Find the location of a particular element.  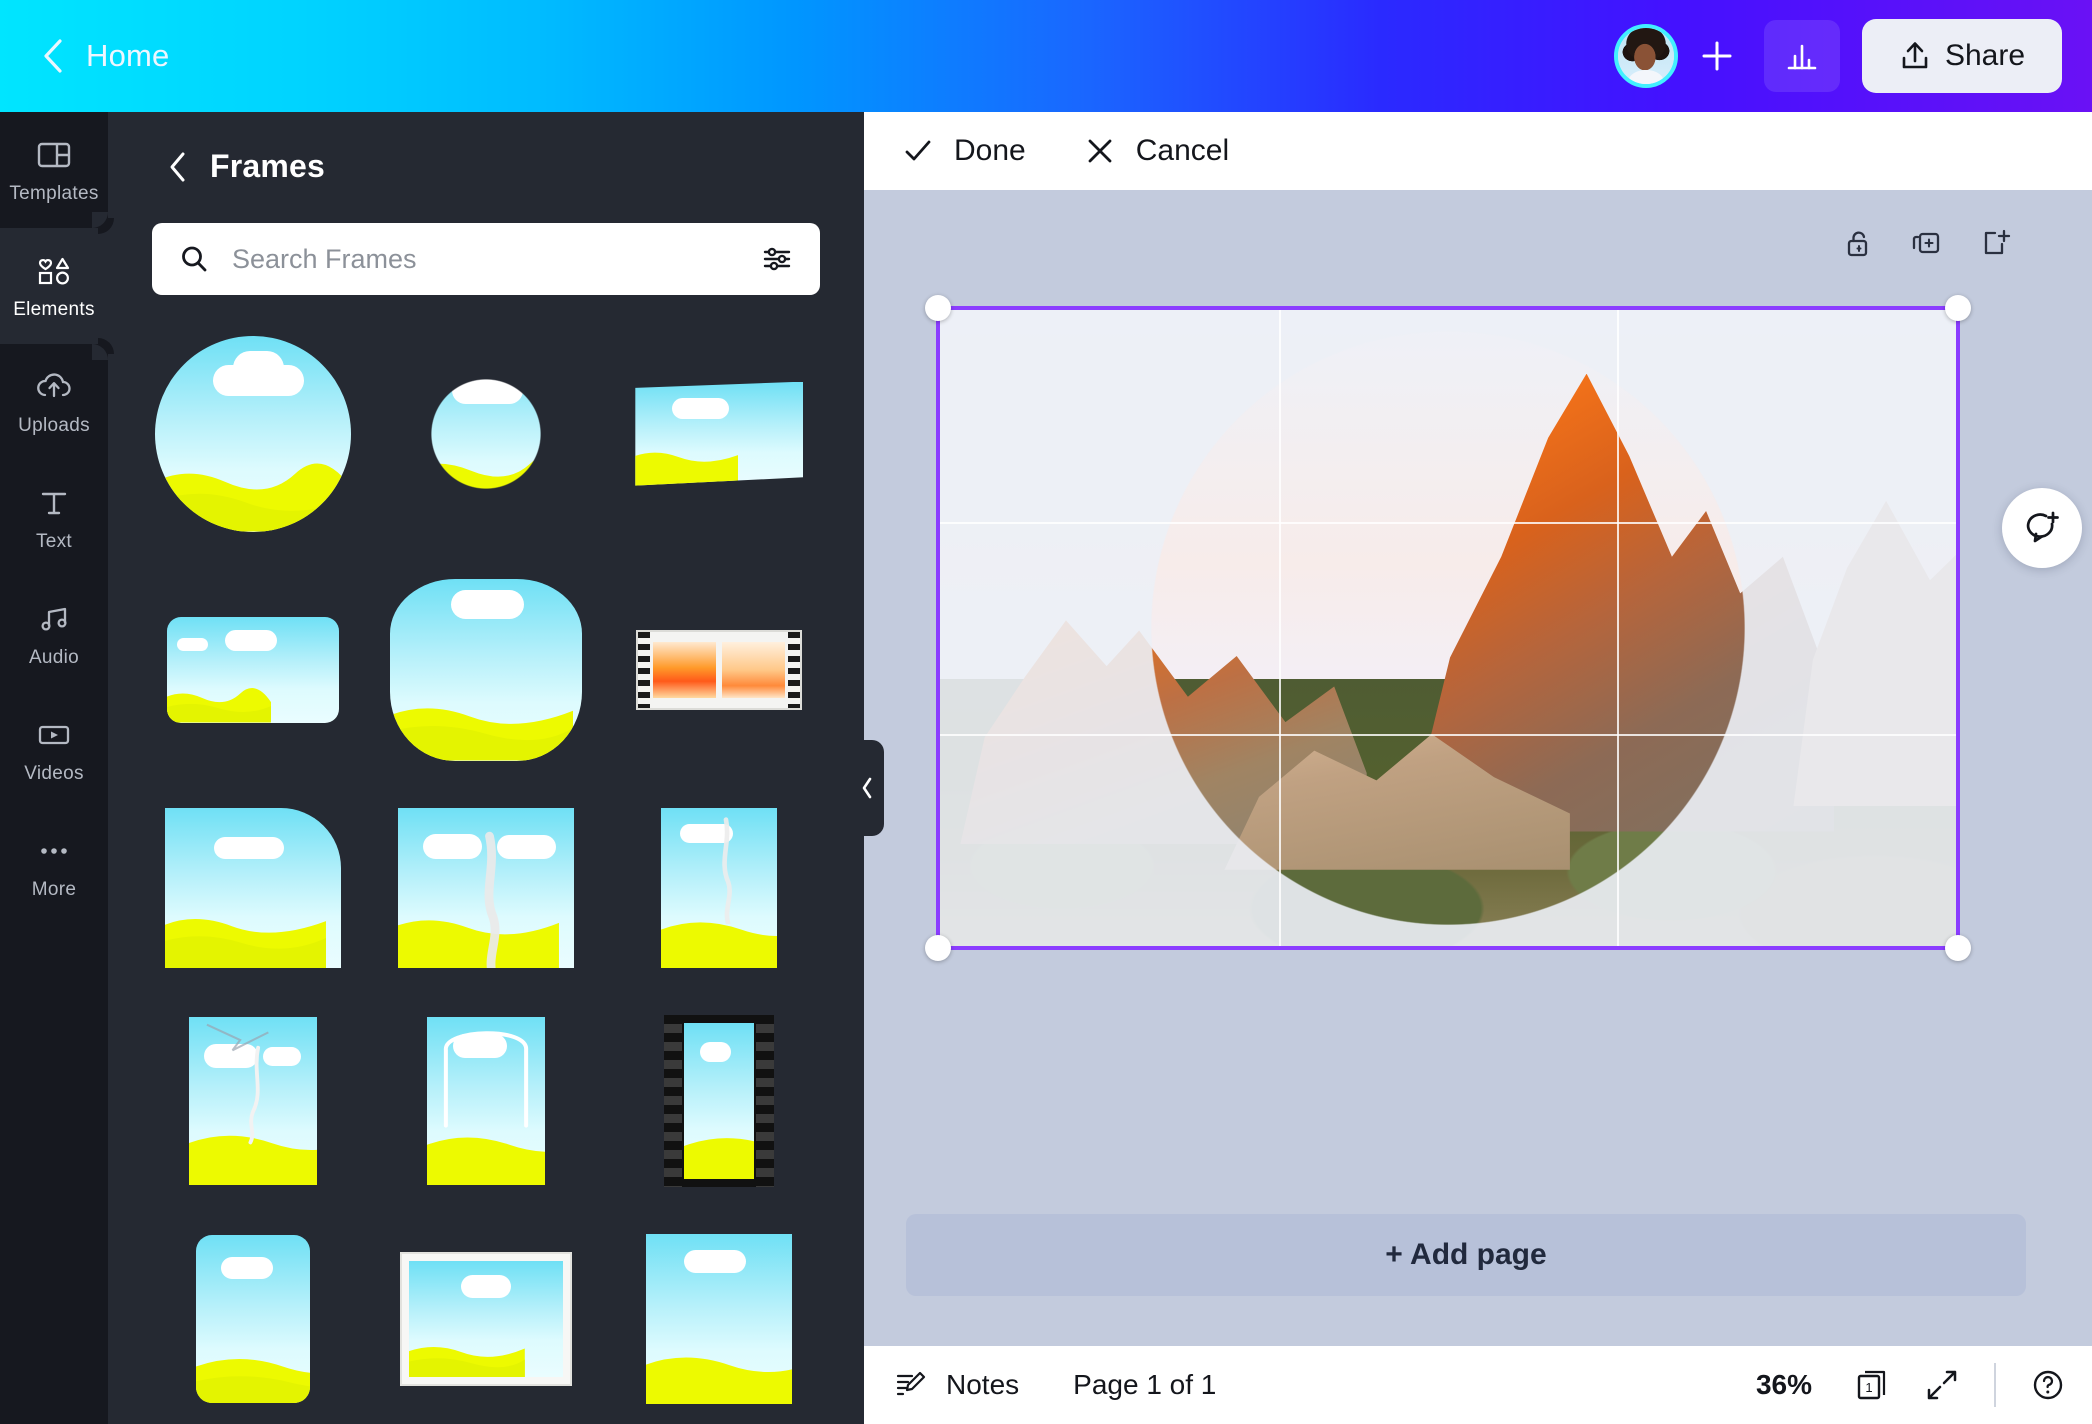

sidebar-item-more: More is located at coordinates (54, 866).